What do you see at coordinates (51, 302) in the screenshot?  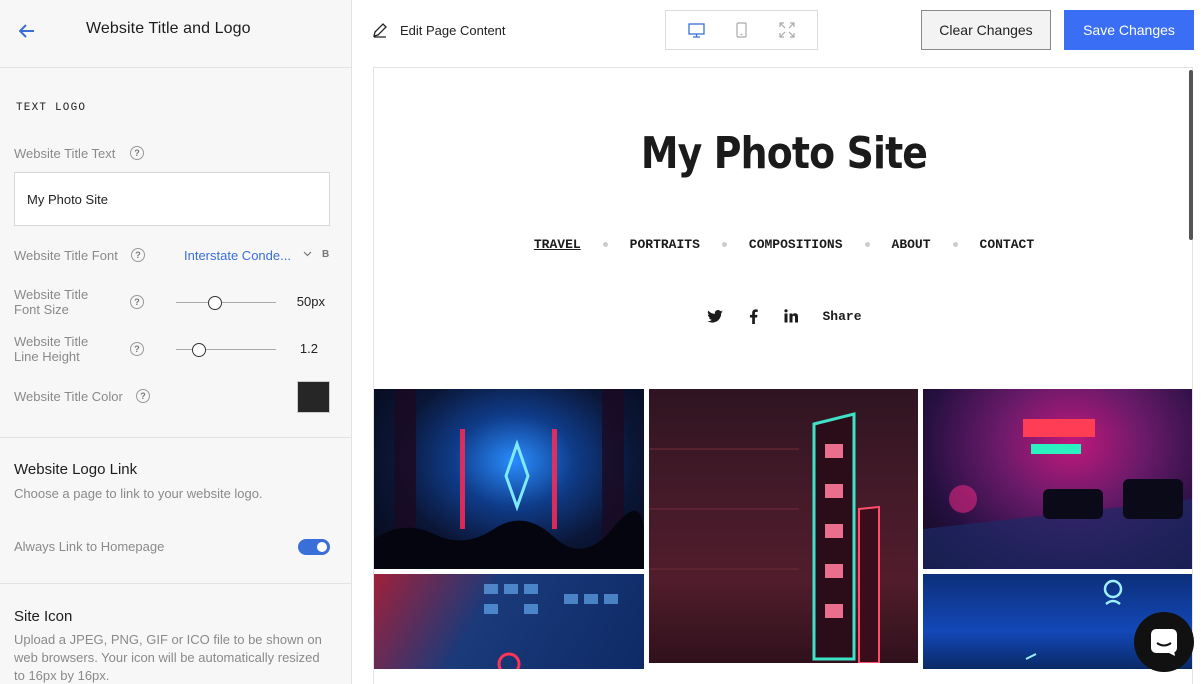 I see `font-size-label: Website Title Font Size` at bounding box center [51, 302].